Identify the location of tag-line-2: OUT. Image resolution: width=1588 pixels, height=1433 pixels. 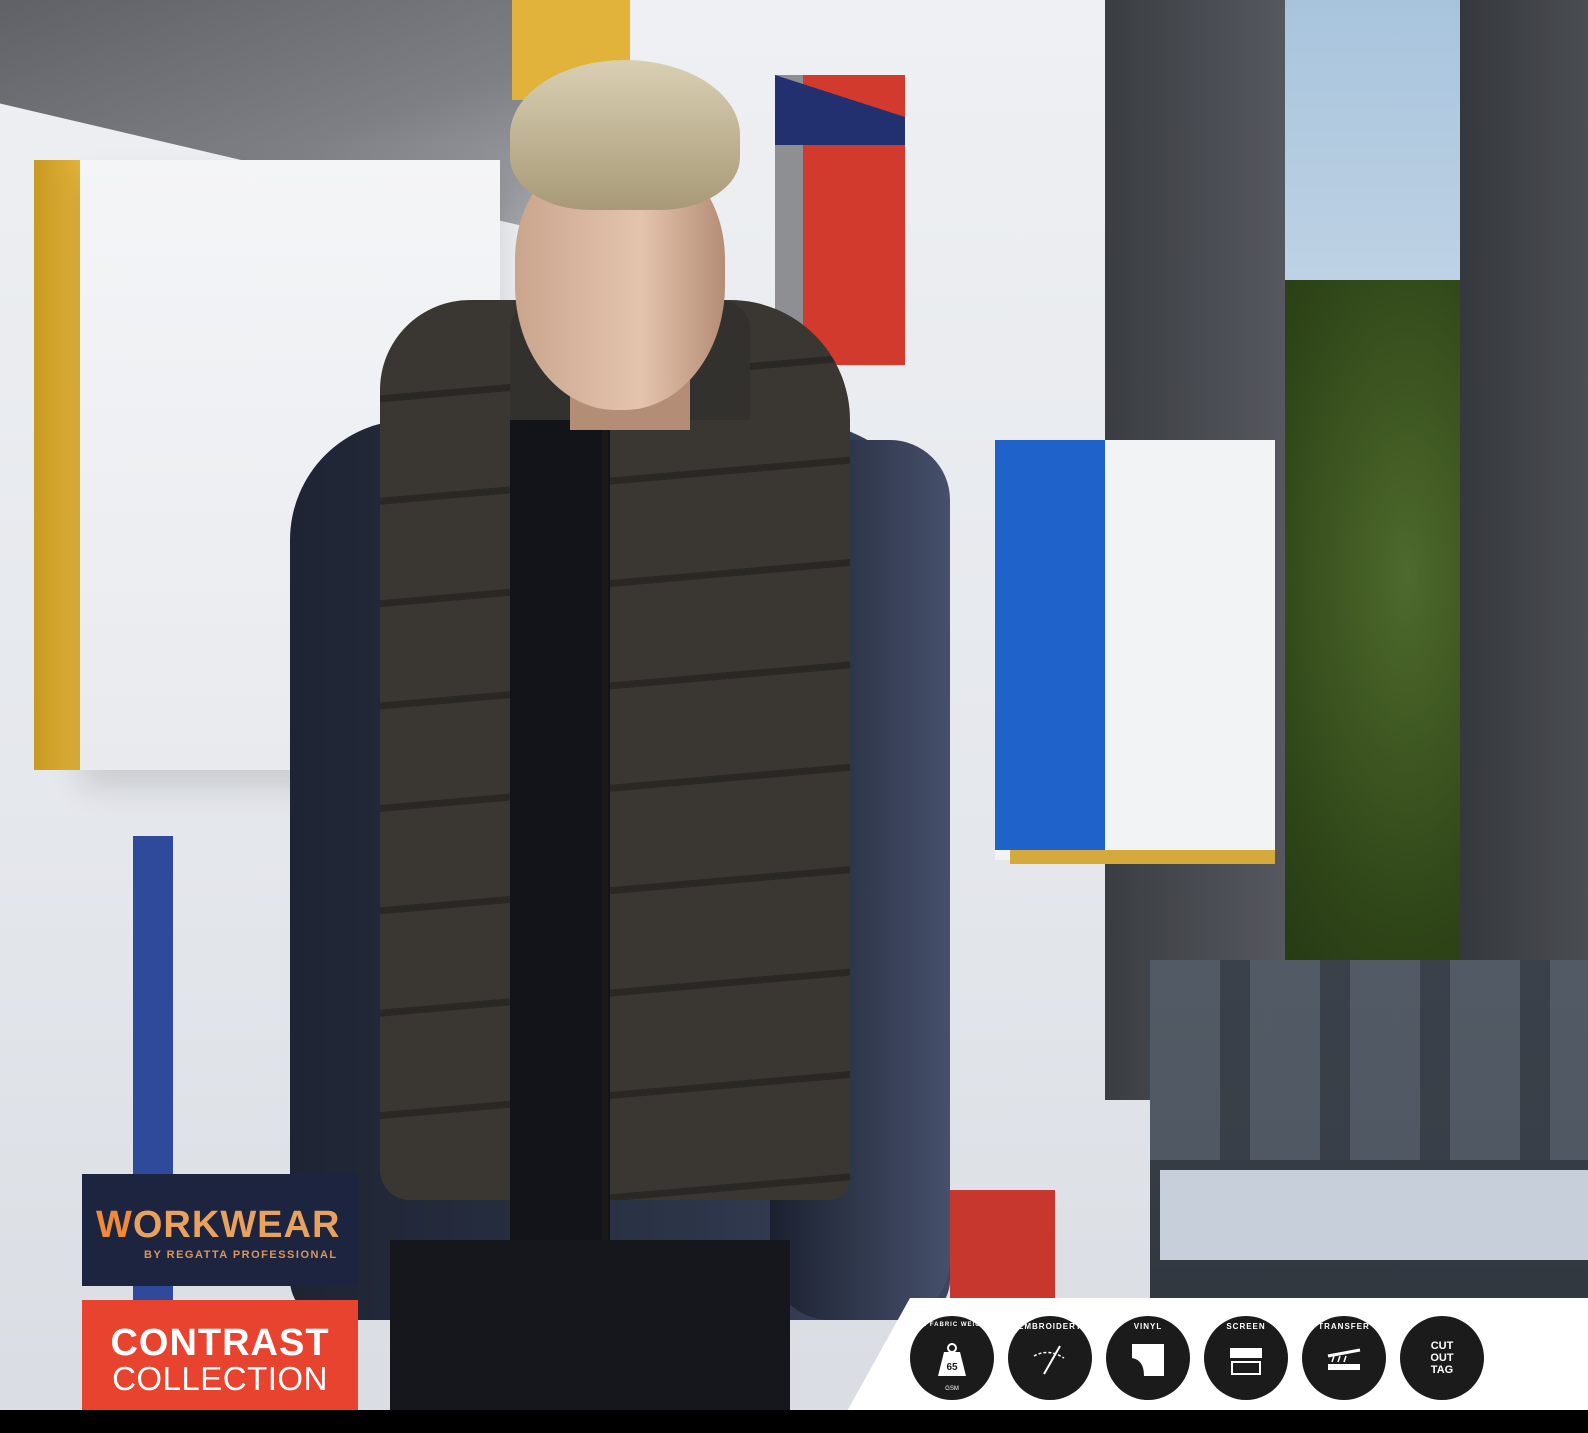
(1442, 1358).